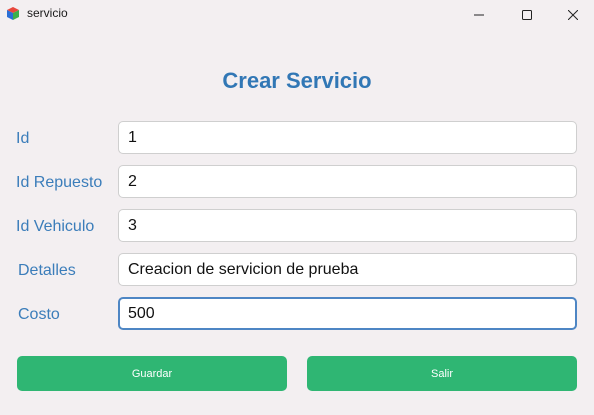 The height and width of the screenshot is (415, 594). What do you see at coordinates (152, 373) in the screenshot?
I see `guardar-button: Guardar` at bounding box center [152, 373].